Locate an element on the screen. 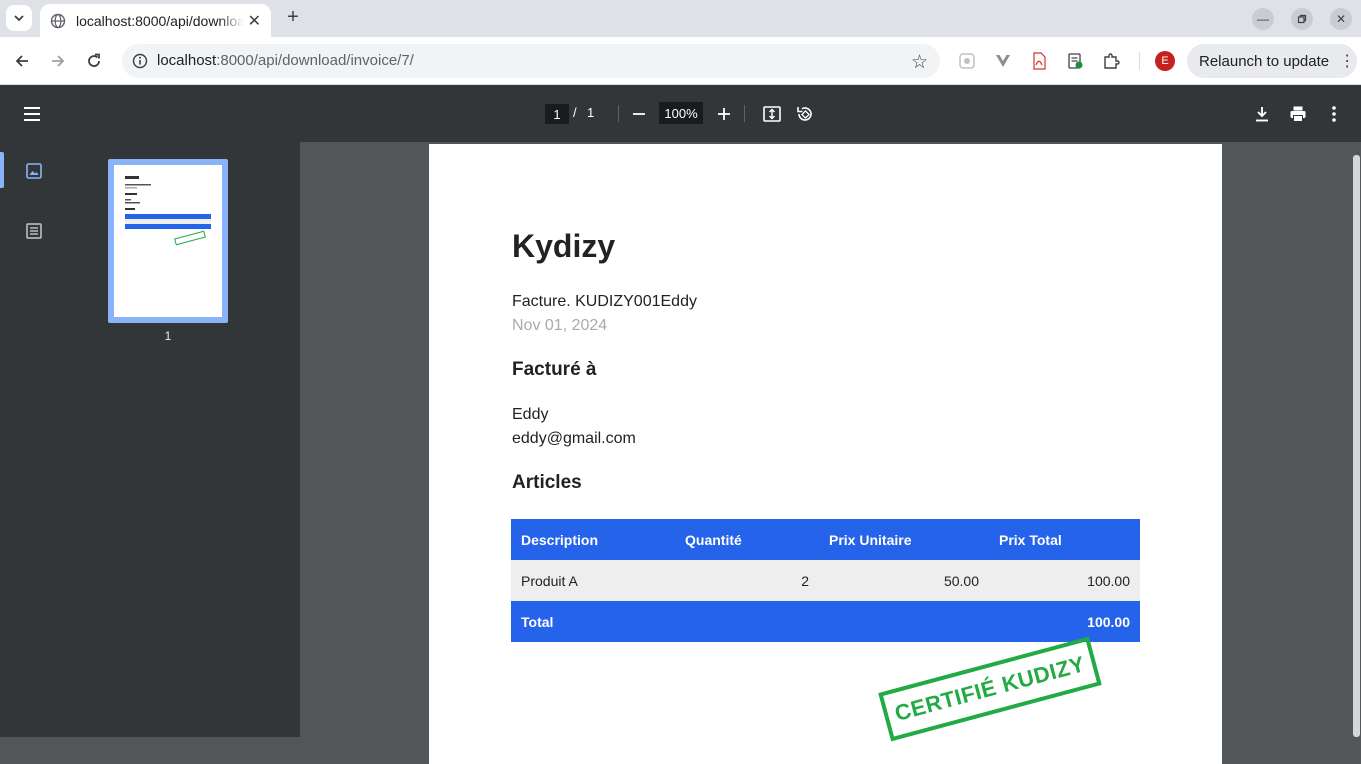  active-indicator is located at coordinates (2, 170).